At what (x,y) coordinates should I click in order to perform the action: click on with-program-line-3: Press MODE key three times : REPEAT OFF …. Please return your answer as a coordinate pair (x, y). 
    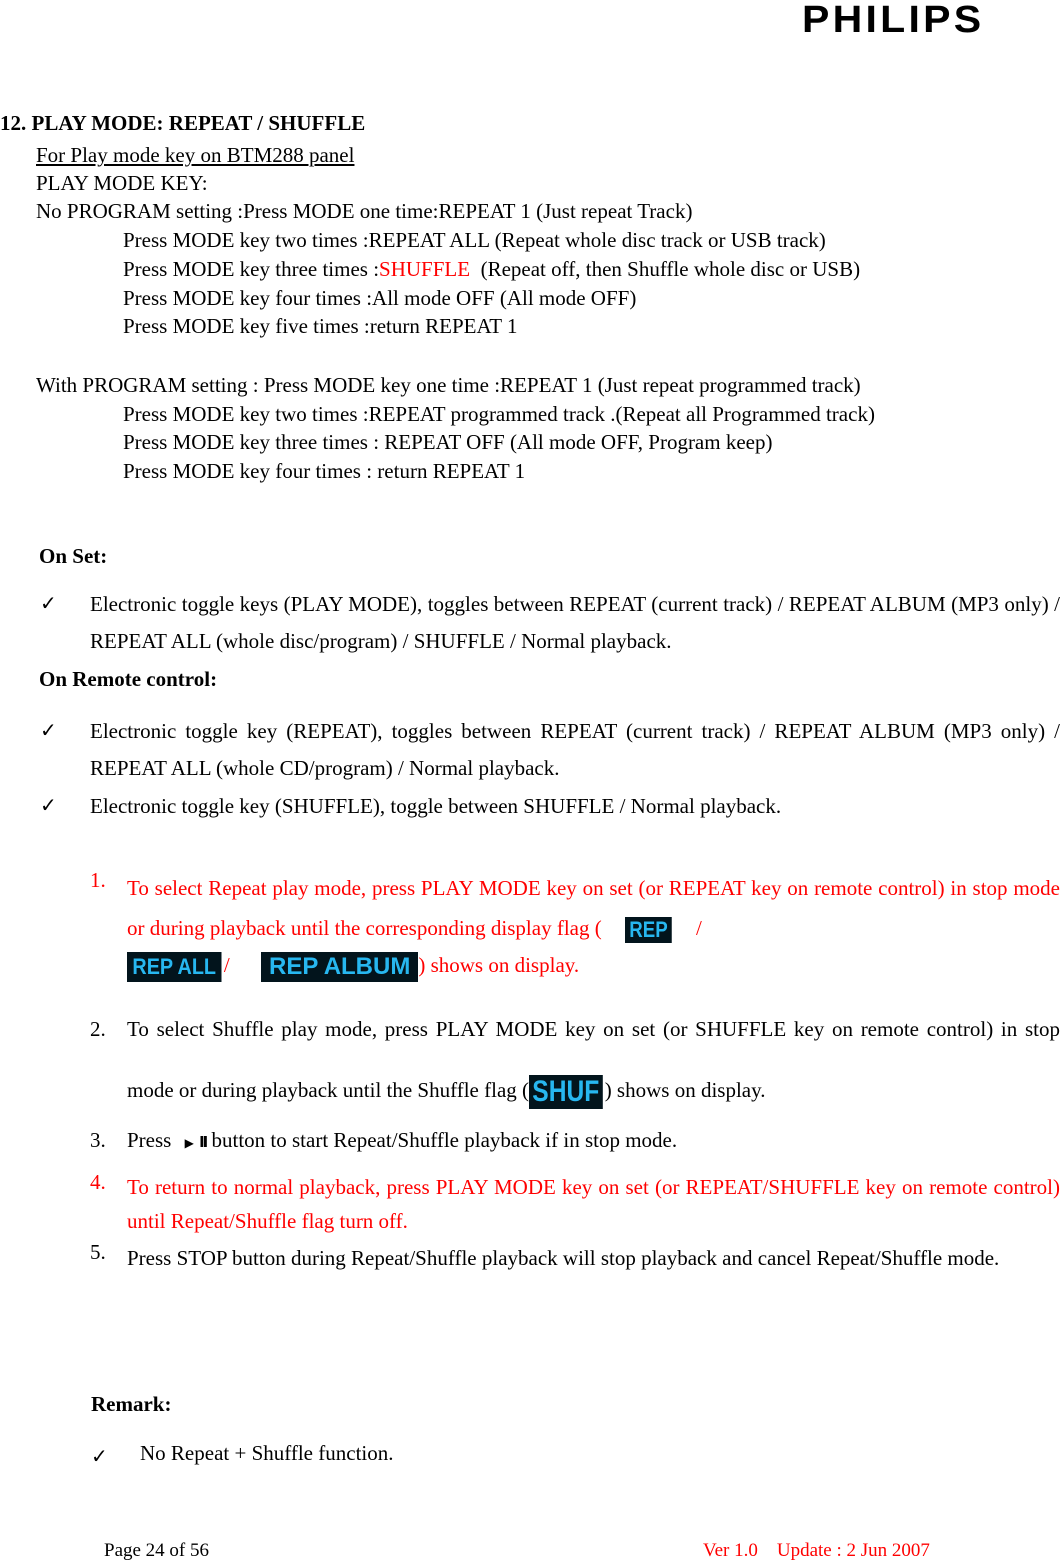
    Looking at the image, I should click on (448, 442).